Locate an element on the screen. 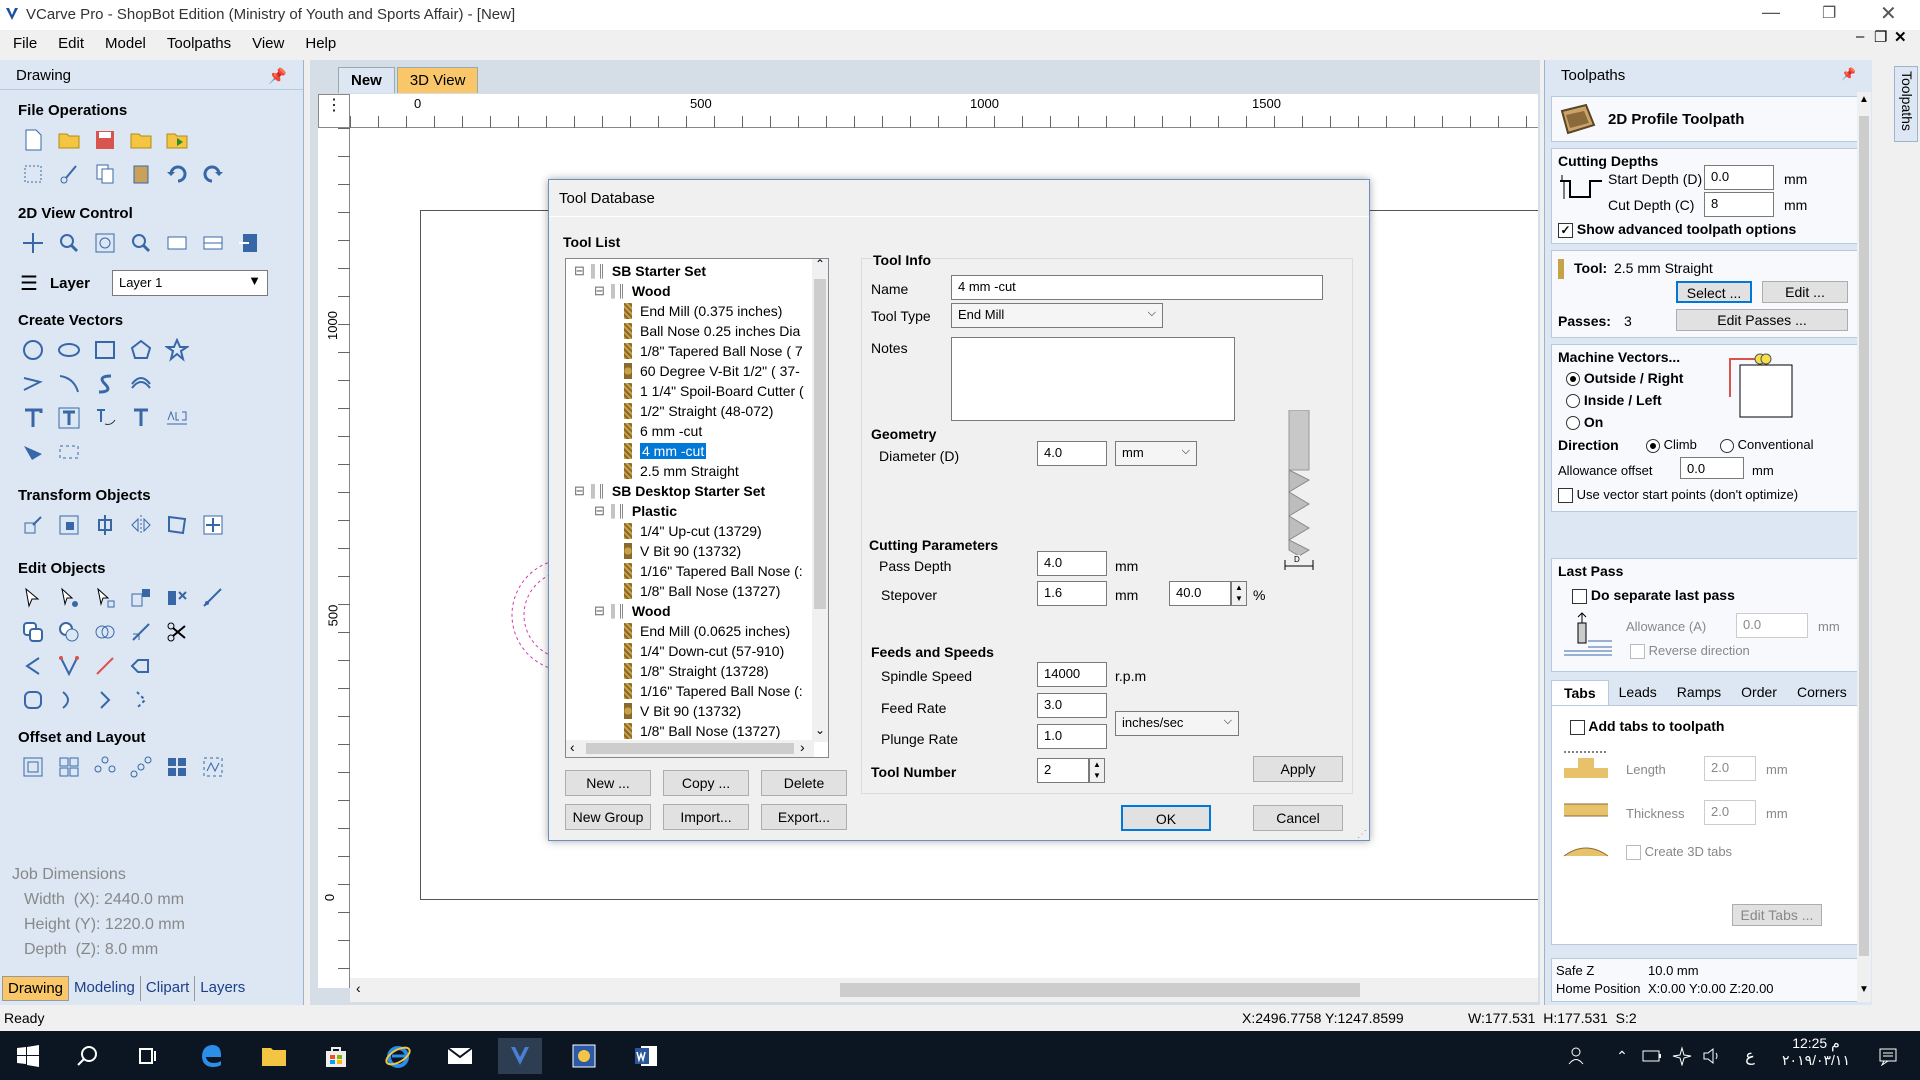  pin-icon: 📌 is located at coordinates (277, 76).